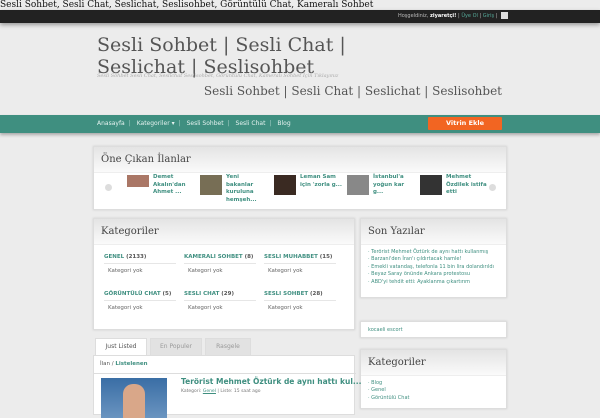  I want to click on featured-item: Mehmet Özdilek istifa etti, so click(454, 185).